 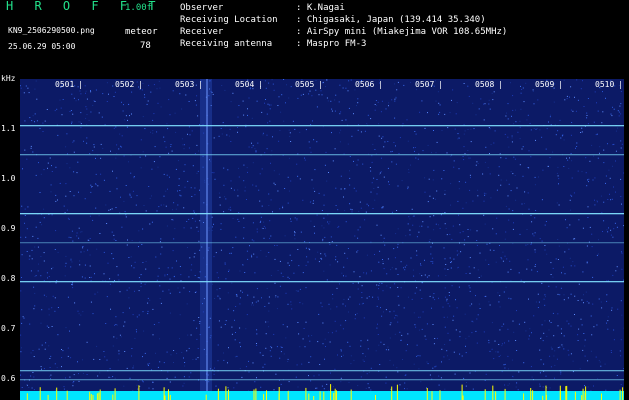 I want to click on y-tick-label: 0.7, so click(x=8, y=328).